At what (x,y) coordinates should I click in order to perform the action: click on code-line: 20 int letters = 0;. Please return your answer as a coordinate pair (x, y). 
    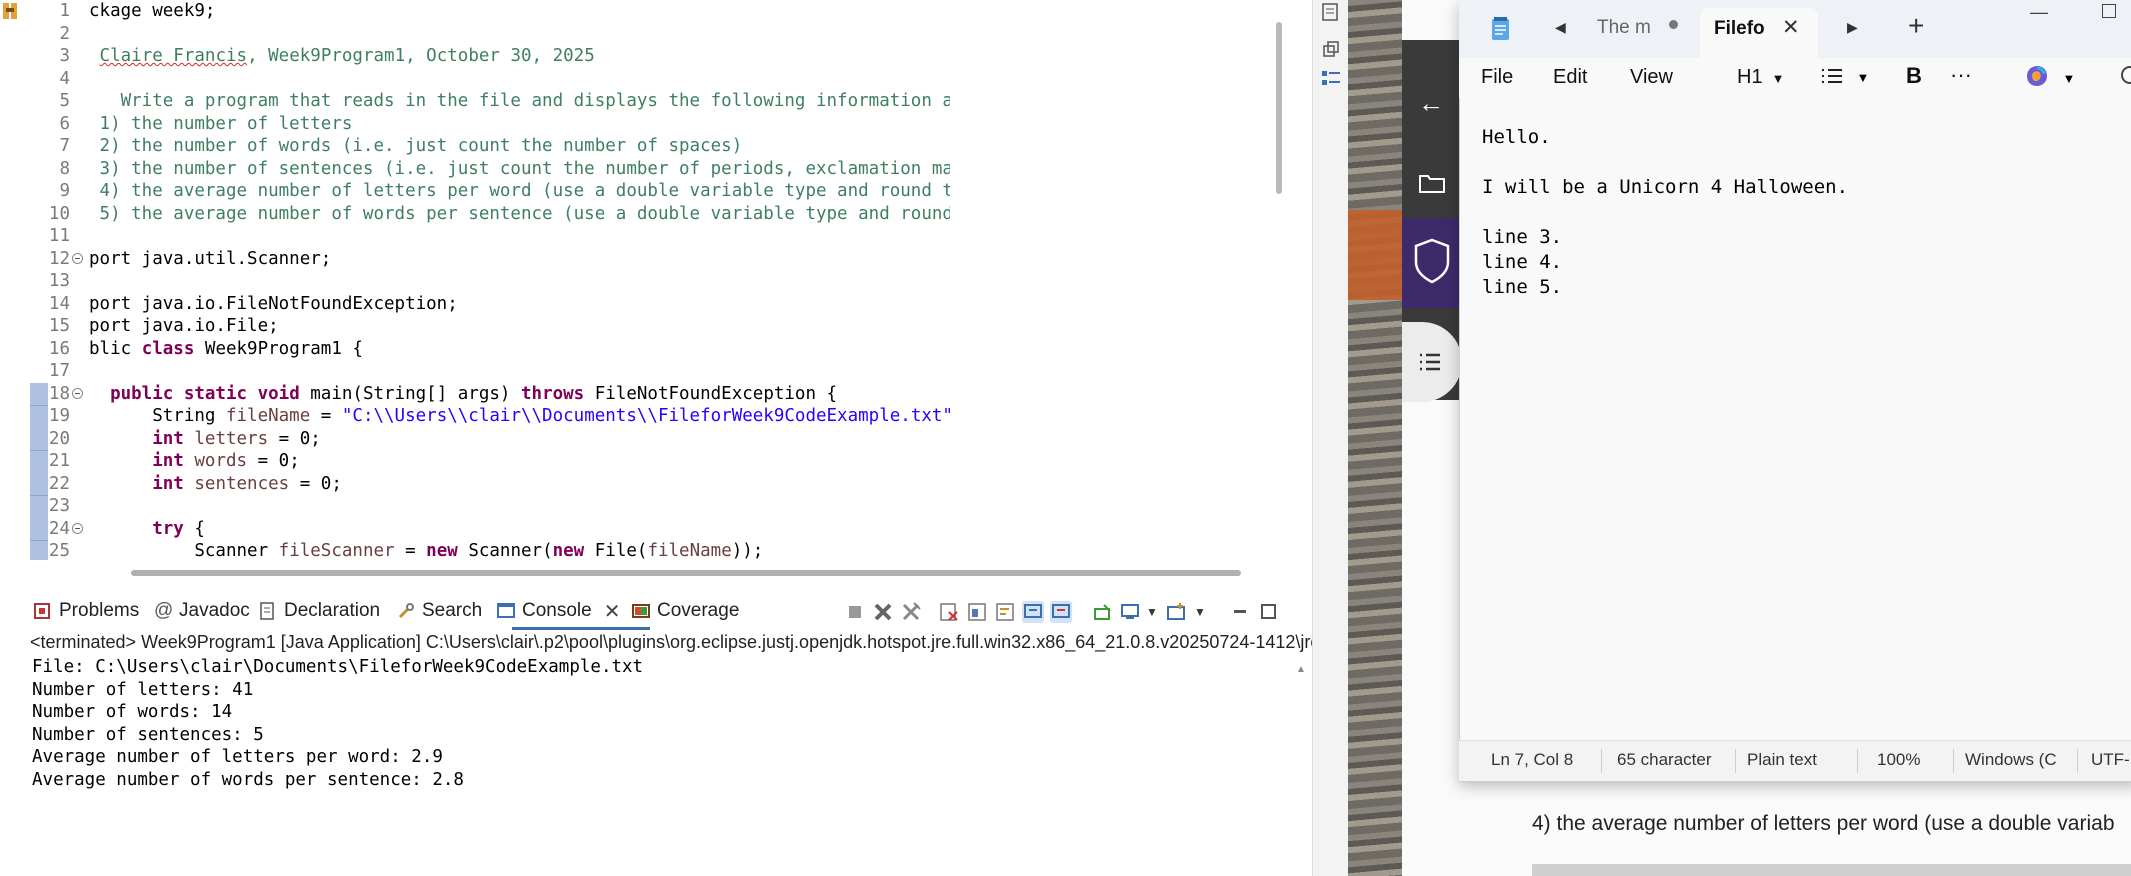
    Looking at the image, I should click on (475, 439).